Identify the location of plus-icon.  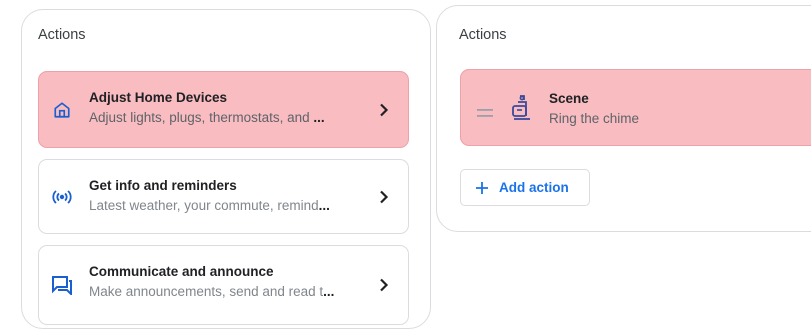
(482, 188).